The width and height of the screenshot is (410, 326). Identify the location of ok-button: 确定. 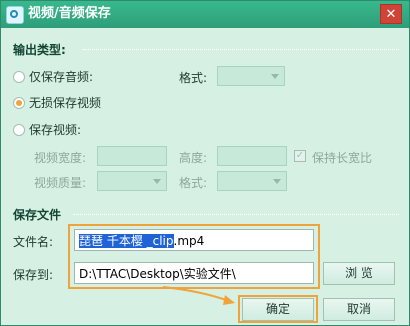
(278, 309).